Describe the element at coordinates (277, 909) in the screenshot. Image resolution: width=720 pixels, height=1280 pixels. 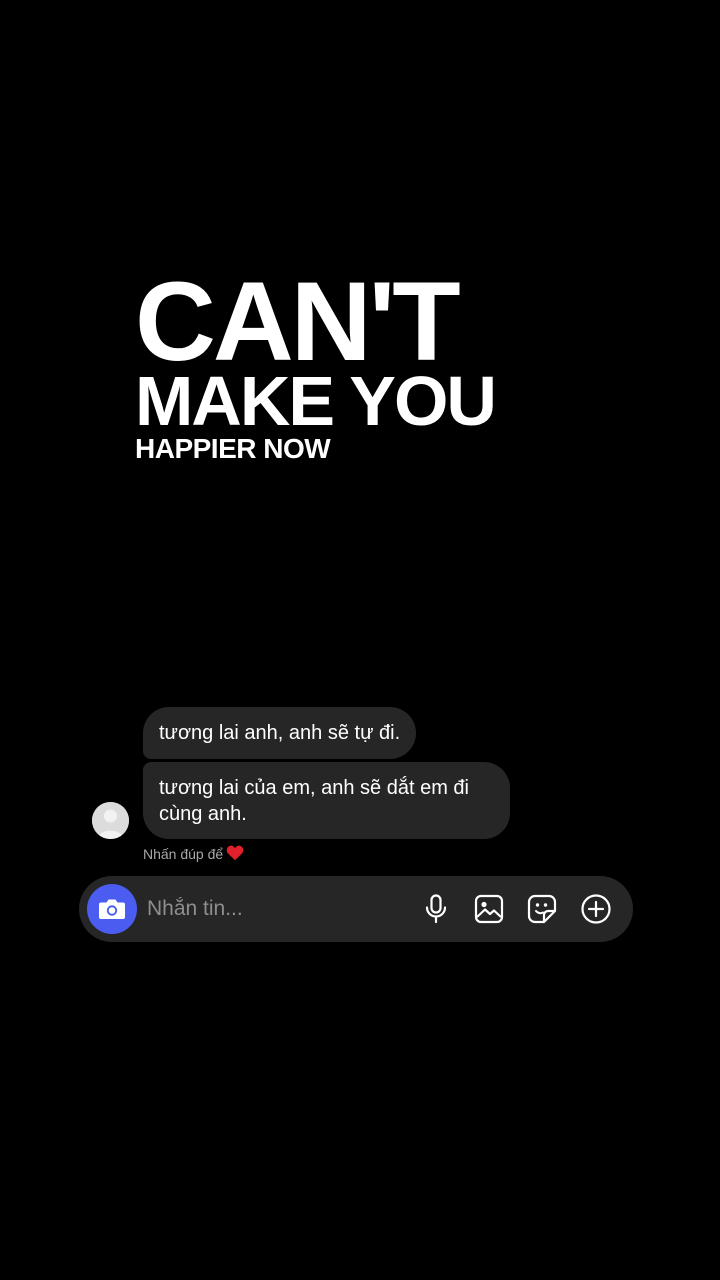
I see `message-input` at that location.